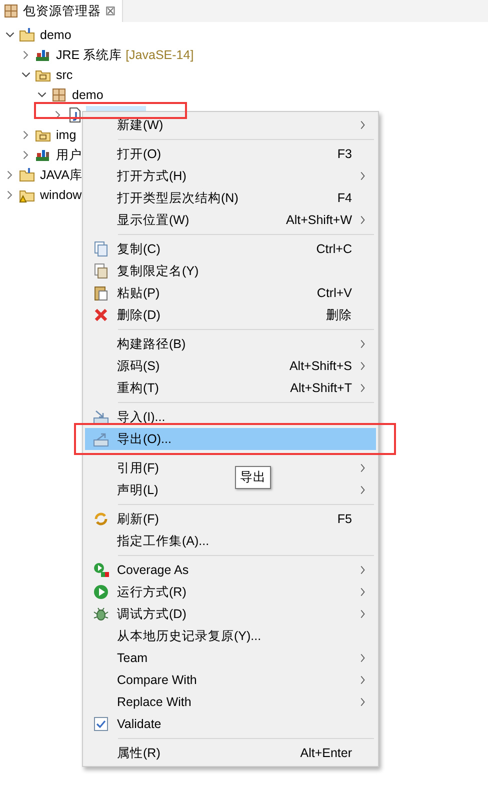 This screenshot has height=792, width=488. I want to click on shortcut-label: F4, so click(344, 198).